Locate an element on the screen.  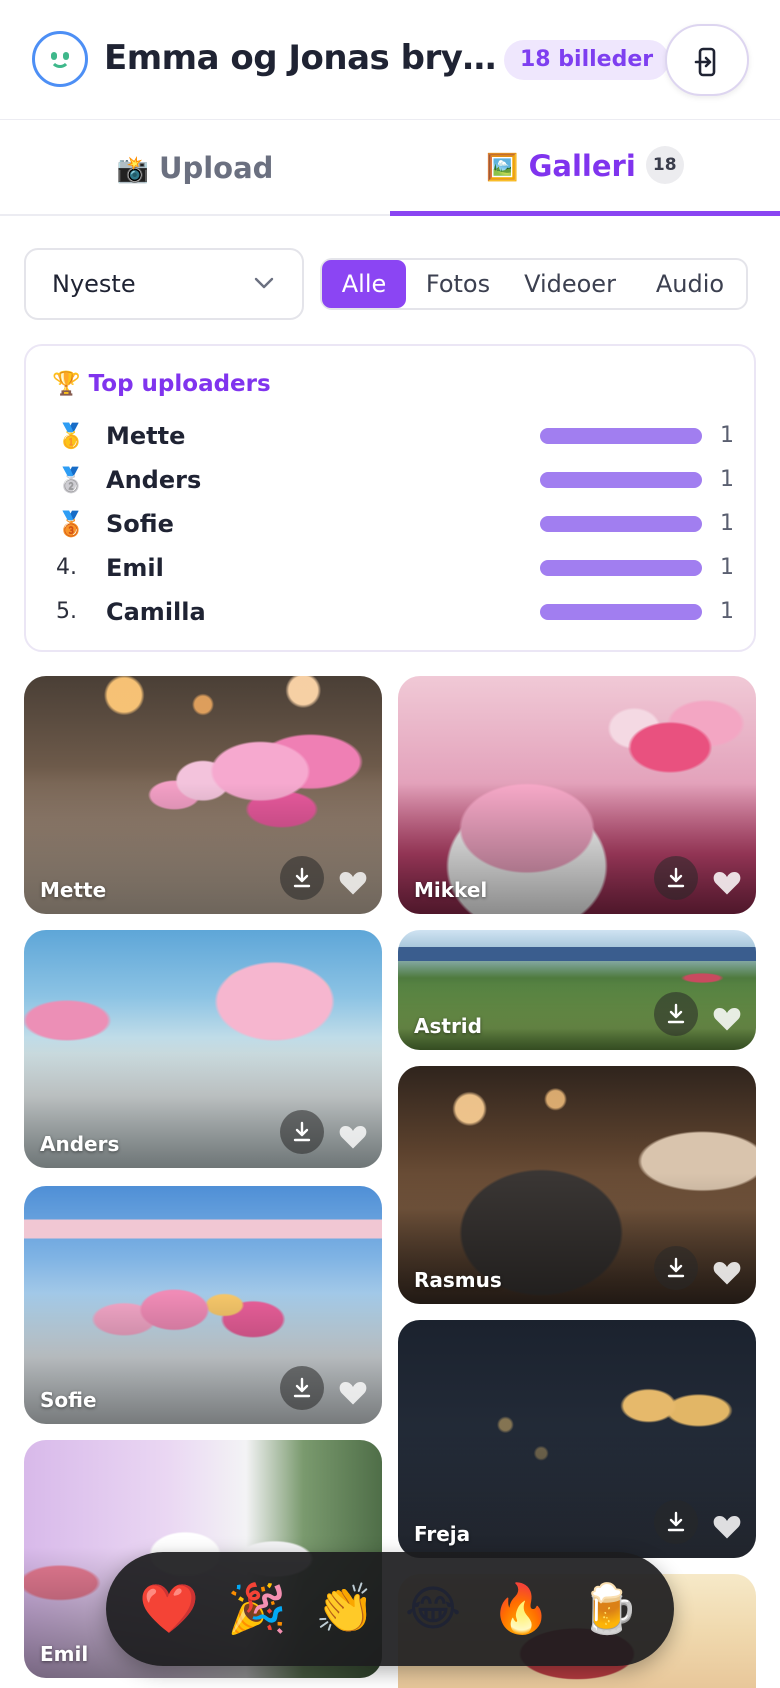
photo-count-badge: 18 billeder is located at coordinates (587, 60).